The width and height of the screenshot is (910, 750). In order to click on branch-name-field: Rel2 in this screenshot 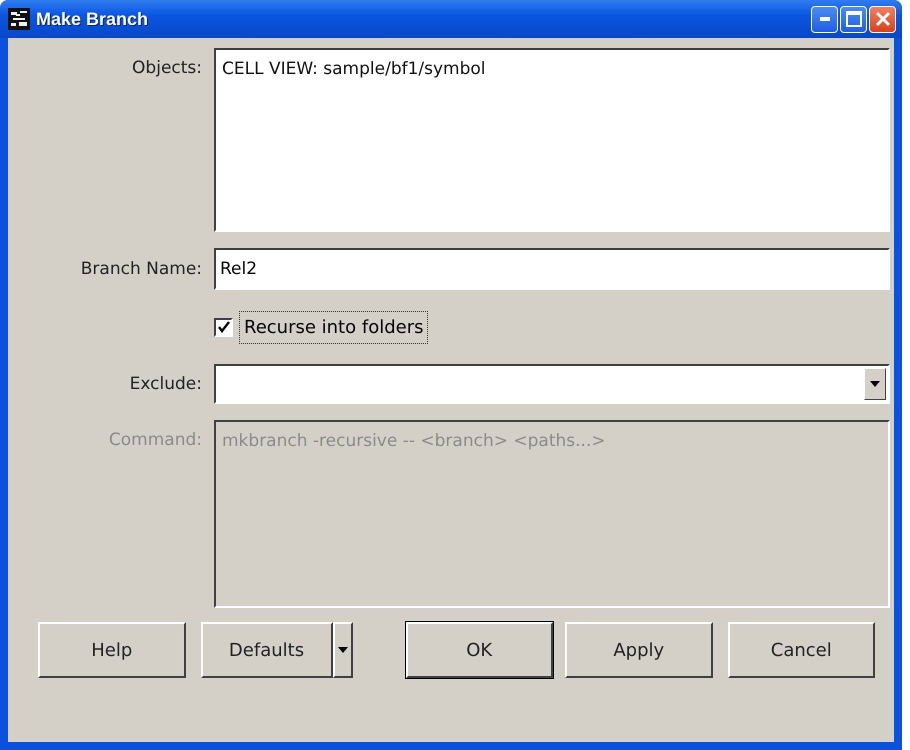, I will do `click(552, 269)`.